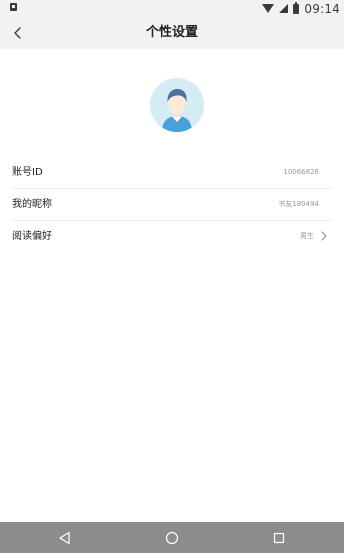 The width and height of the screenshot is (344, 553). What do you see at coordinates (296, 7) in the screenshot?
I see `battery-icon` at bounding box center [296, 7].